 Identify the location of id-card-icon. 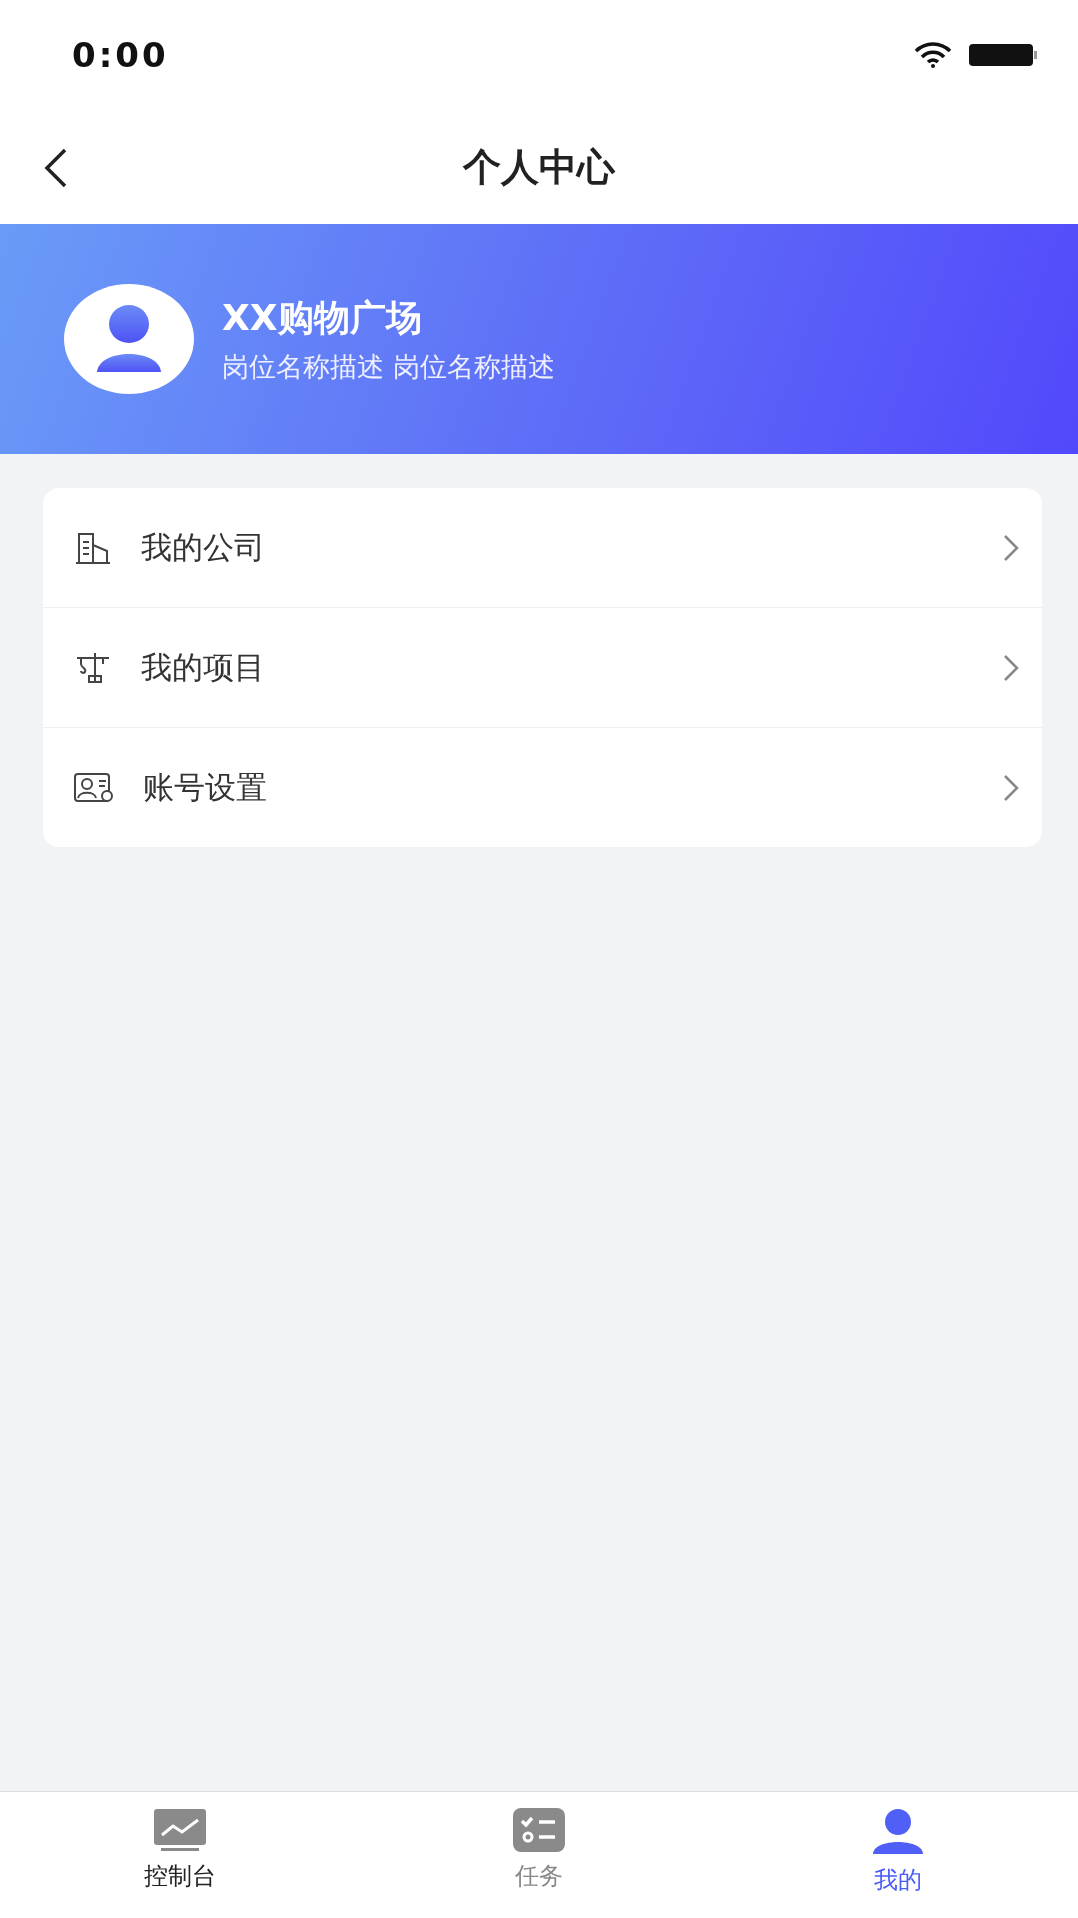
(94, 787).